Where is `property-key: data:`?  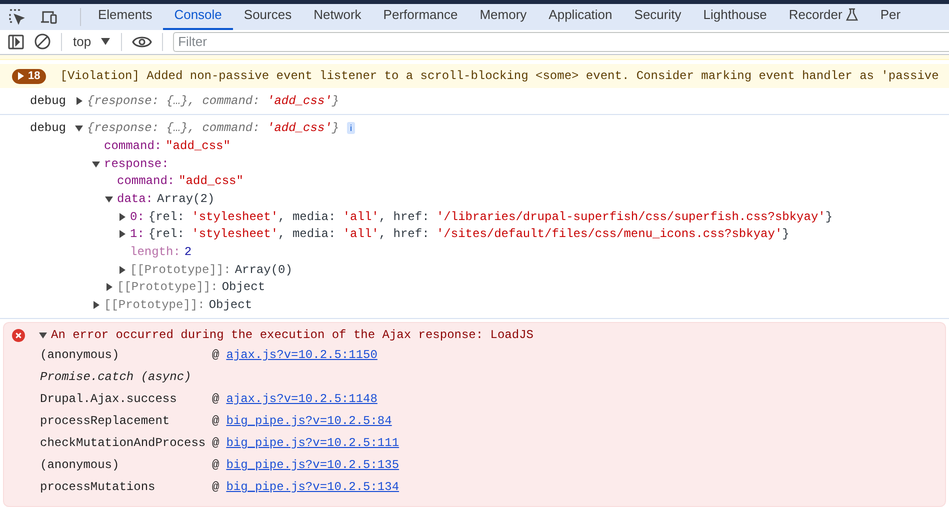
property-key: data: is located at coordinates (135, 199).